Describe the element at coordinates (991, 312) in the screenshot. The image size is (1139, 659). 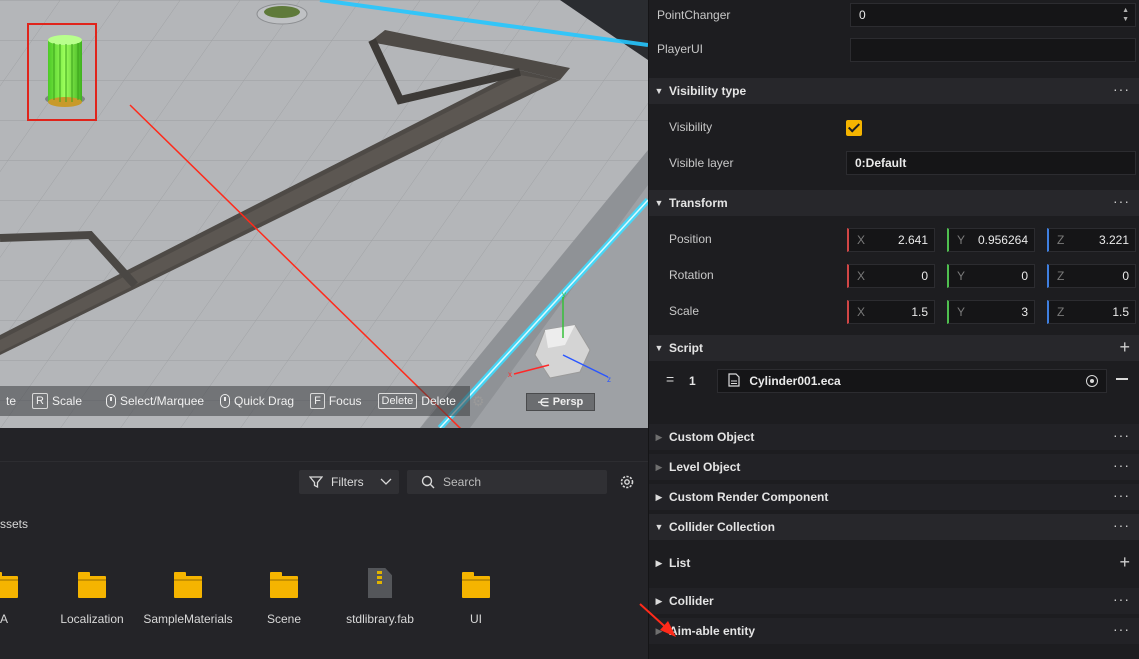
I see `scale-y-field: Y 3` at that location.